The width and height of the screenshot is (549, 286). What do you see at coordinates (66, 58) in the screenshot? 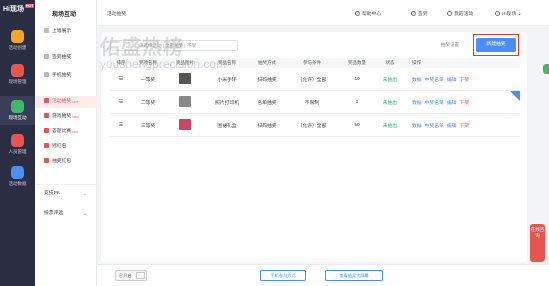
I see `sub-item-sign-lottery: 签到抽奖` at bounding box center [66, 58].